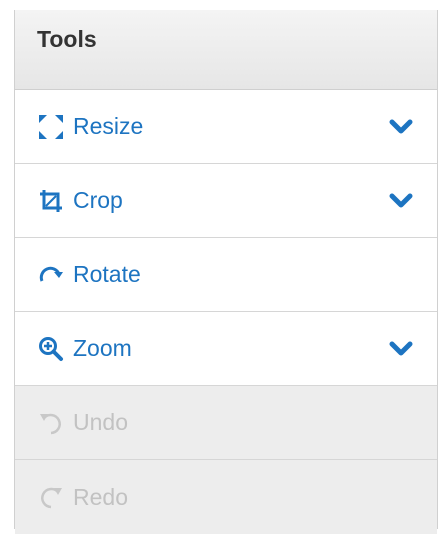 Image resolution: width=441 pixels, height=534 pixels. I want to click on redo-icon, so click(51, 497).